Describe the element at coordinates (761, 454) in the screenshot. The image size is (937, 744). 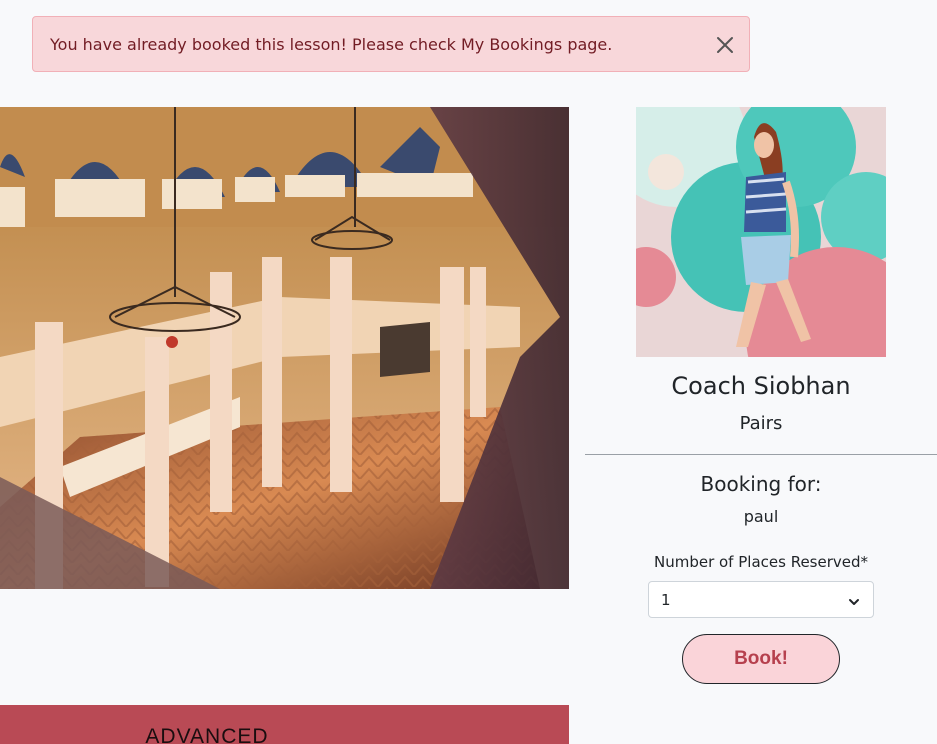
I see `divider` at that location.